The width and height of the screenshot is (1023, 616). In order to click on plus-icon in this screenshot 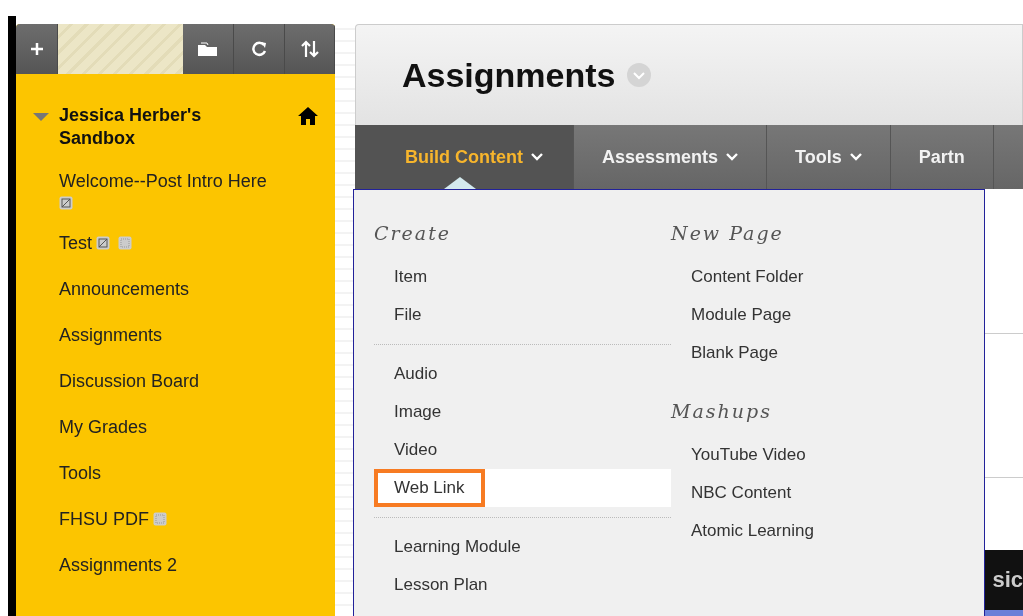, I will do `click(36, 49)`.